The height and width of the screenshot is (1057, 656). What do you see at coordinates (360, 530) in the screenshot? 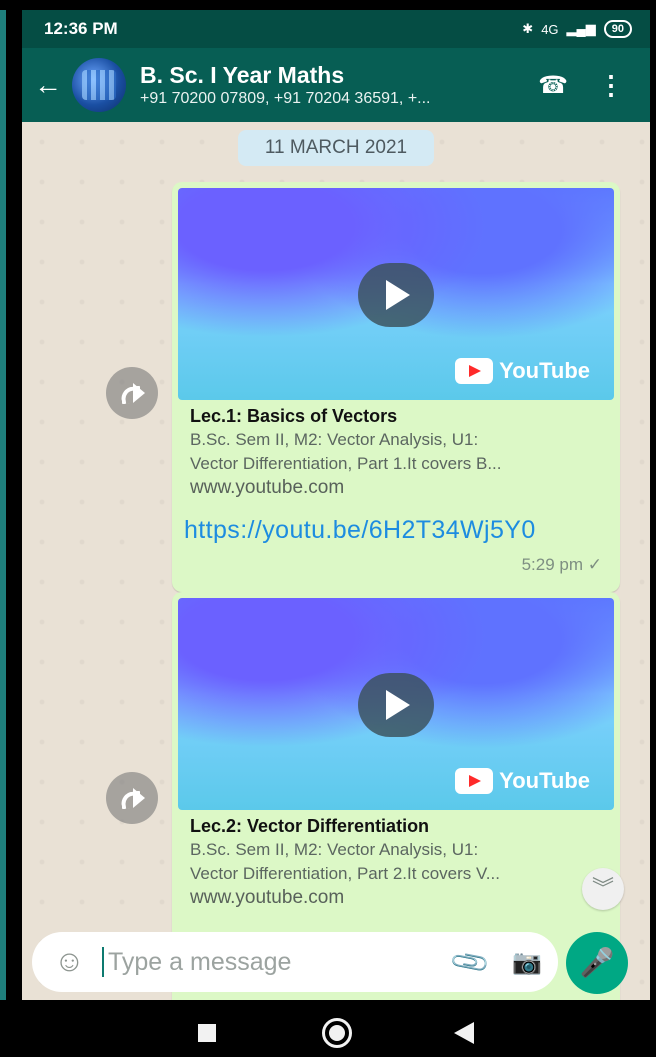
I see `video-link: https://youtu.be/6H2T34Wj5Y0` at bounding box center [360, 530].